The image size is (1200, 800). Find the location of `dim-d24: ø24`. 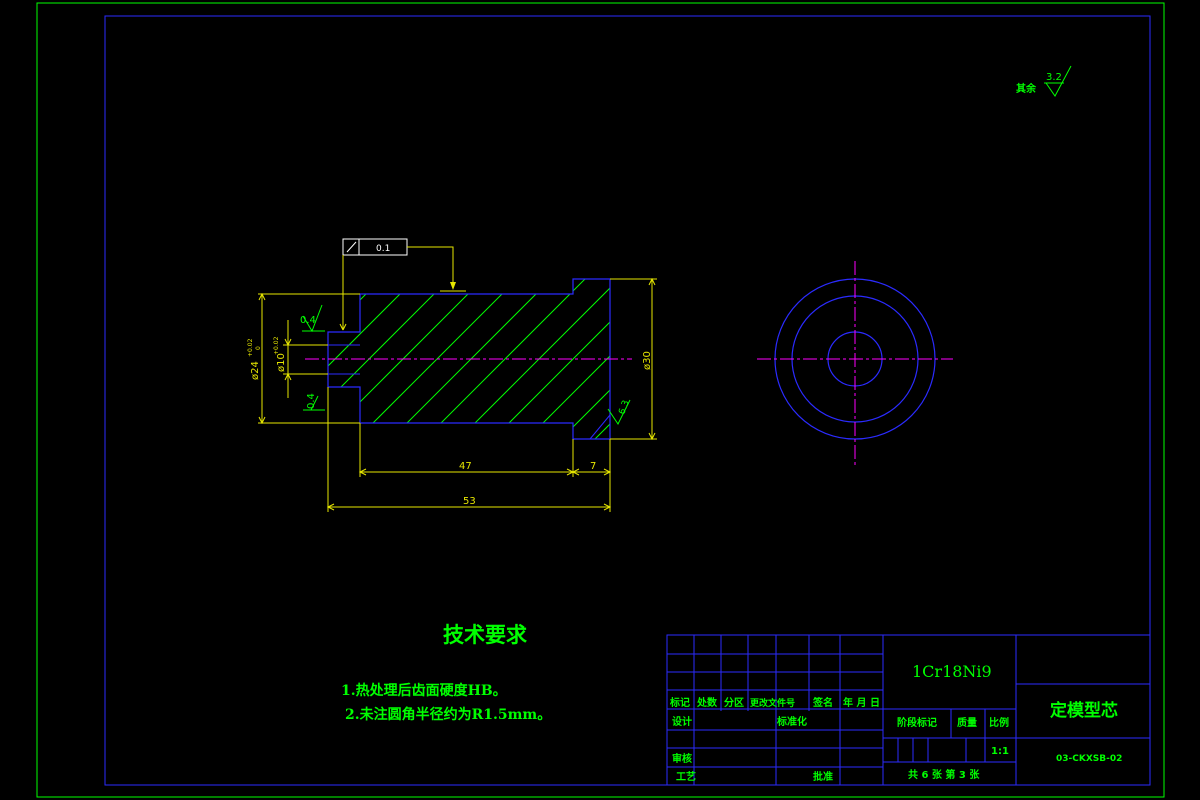

dim-d24: ø24 is located at coordinates (255, 370).